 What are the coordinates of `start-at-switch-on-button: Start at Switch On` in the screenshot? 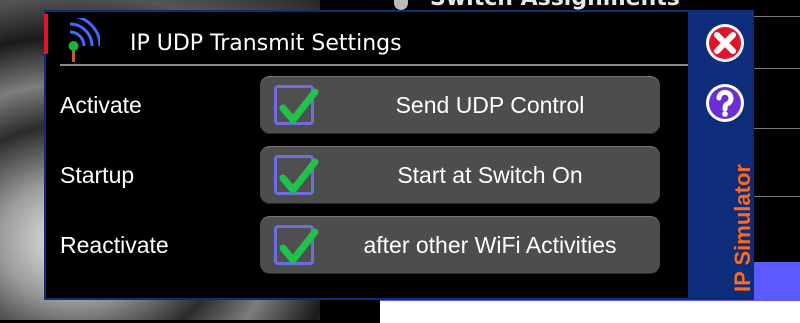 It's located at (460, 175).